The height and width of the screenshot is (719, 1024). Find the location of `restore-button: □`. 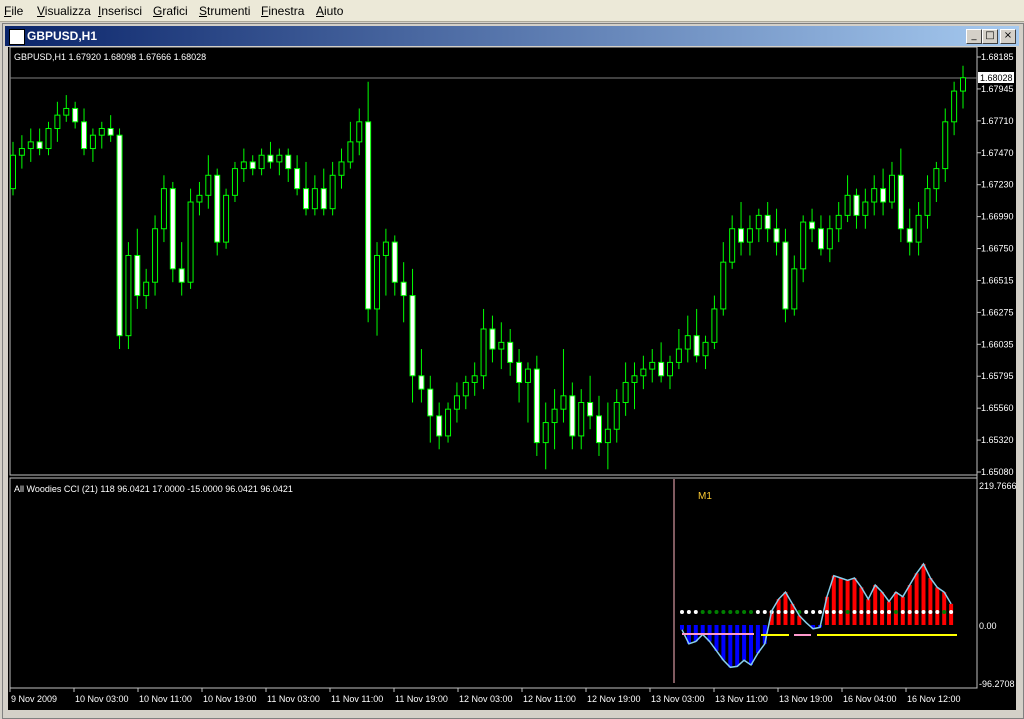

restore-button: □ is located at coordinates (990, 36).